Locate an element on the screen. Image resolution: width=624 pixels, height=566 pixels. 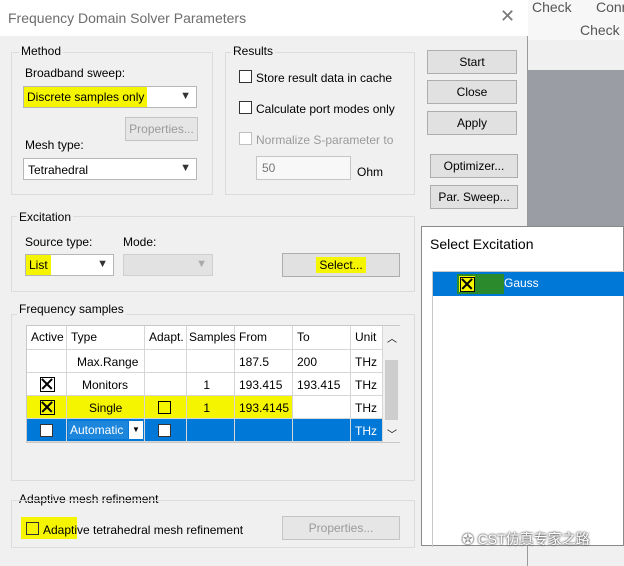
broadband-label: Broadband sweep: is located at coordinates (75, 73).